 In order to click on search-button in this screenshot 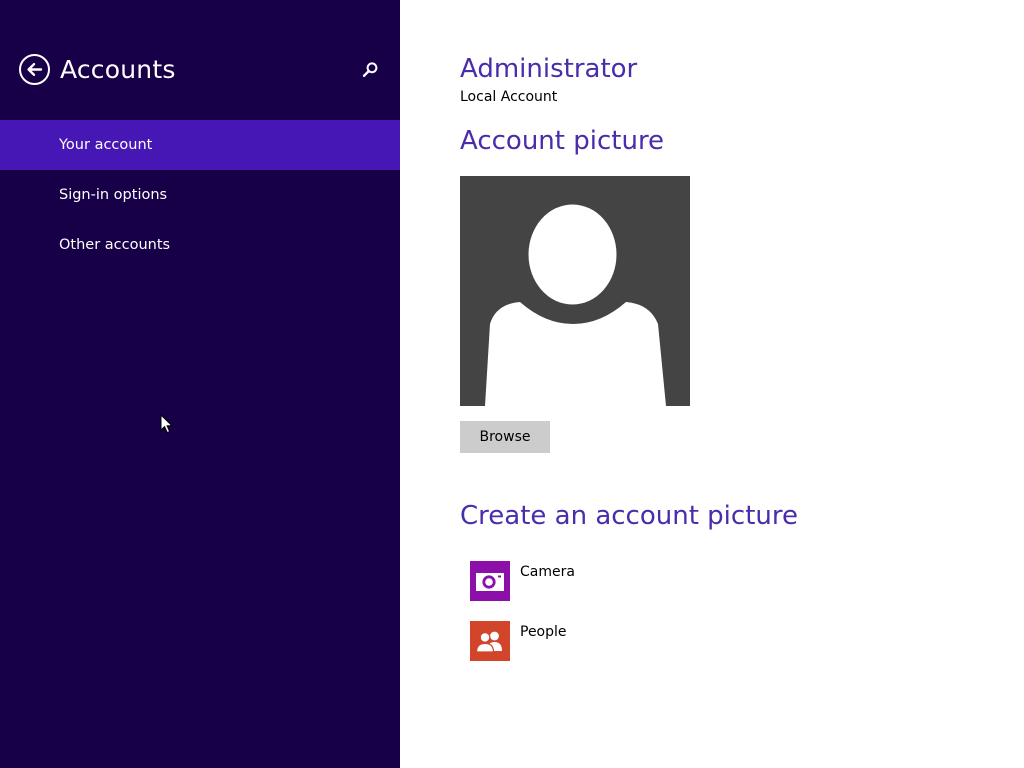, I will do `click(370, 70)`.